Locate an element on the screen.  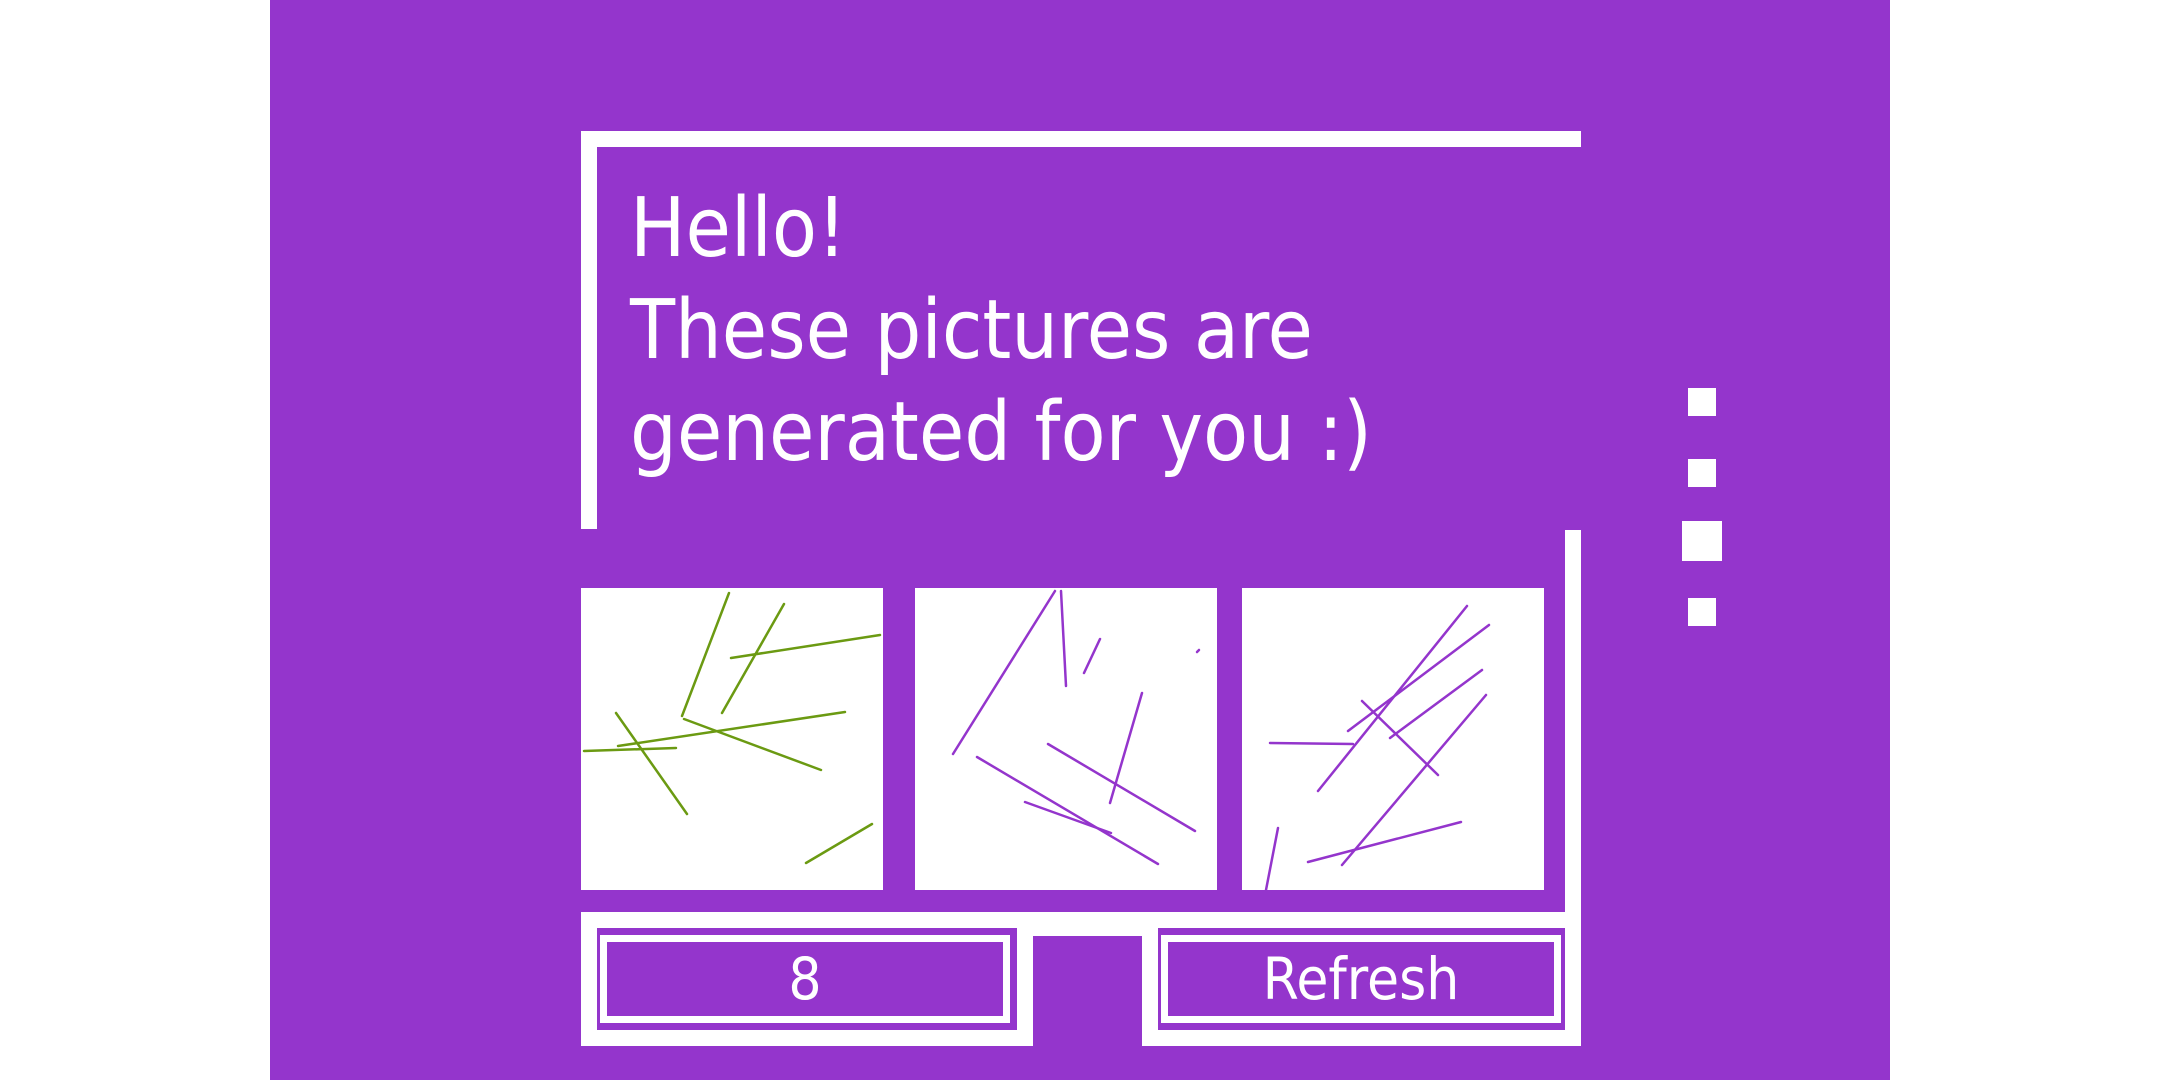
frame-right-border is located at coordinates (1573, 722).